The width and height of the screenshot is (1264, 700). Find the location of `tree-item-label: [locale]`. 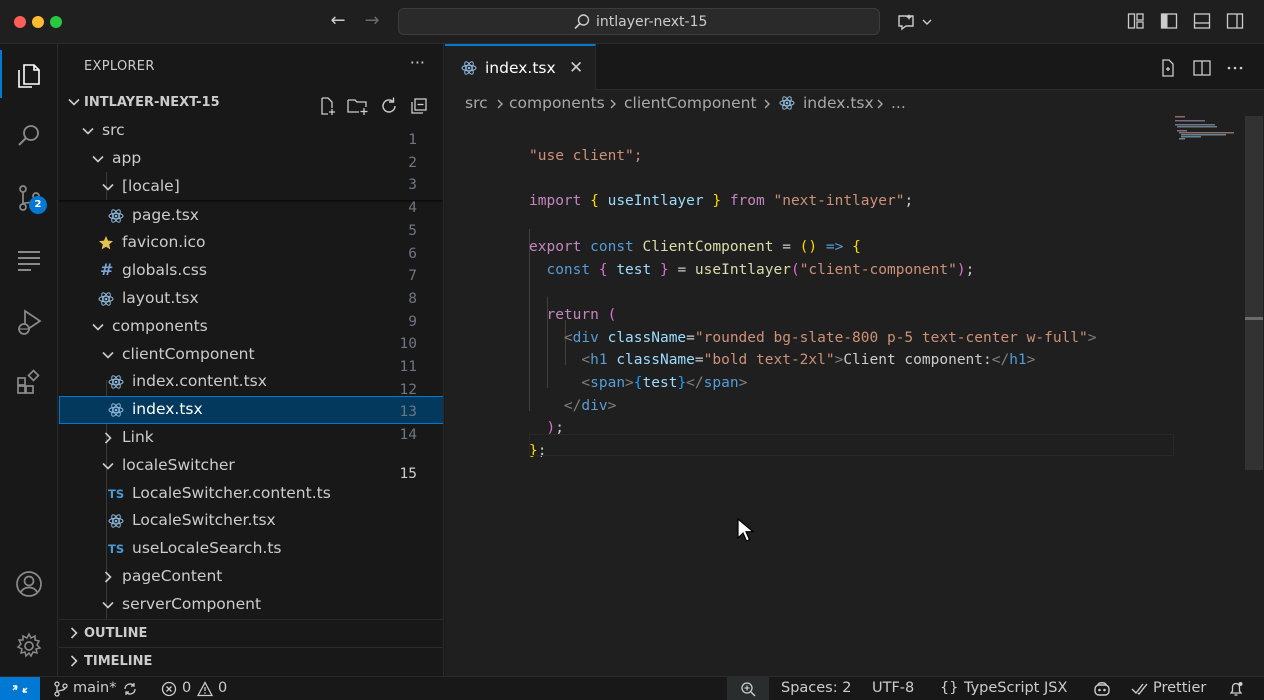

tree-item-label: [locale] is located at coordinates (151, 186).